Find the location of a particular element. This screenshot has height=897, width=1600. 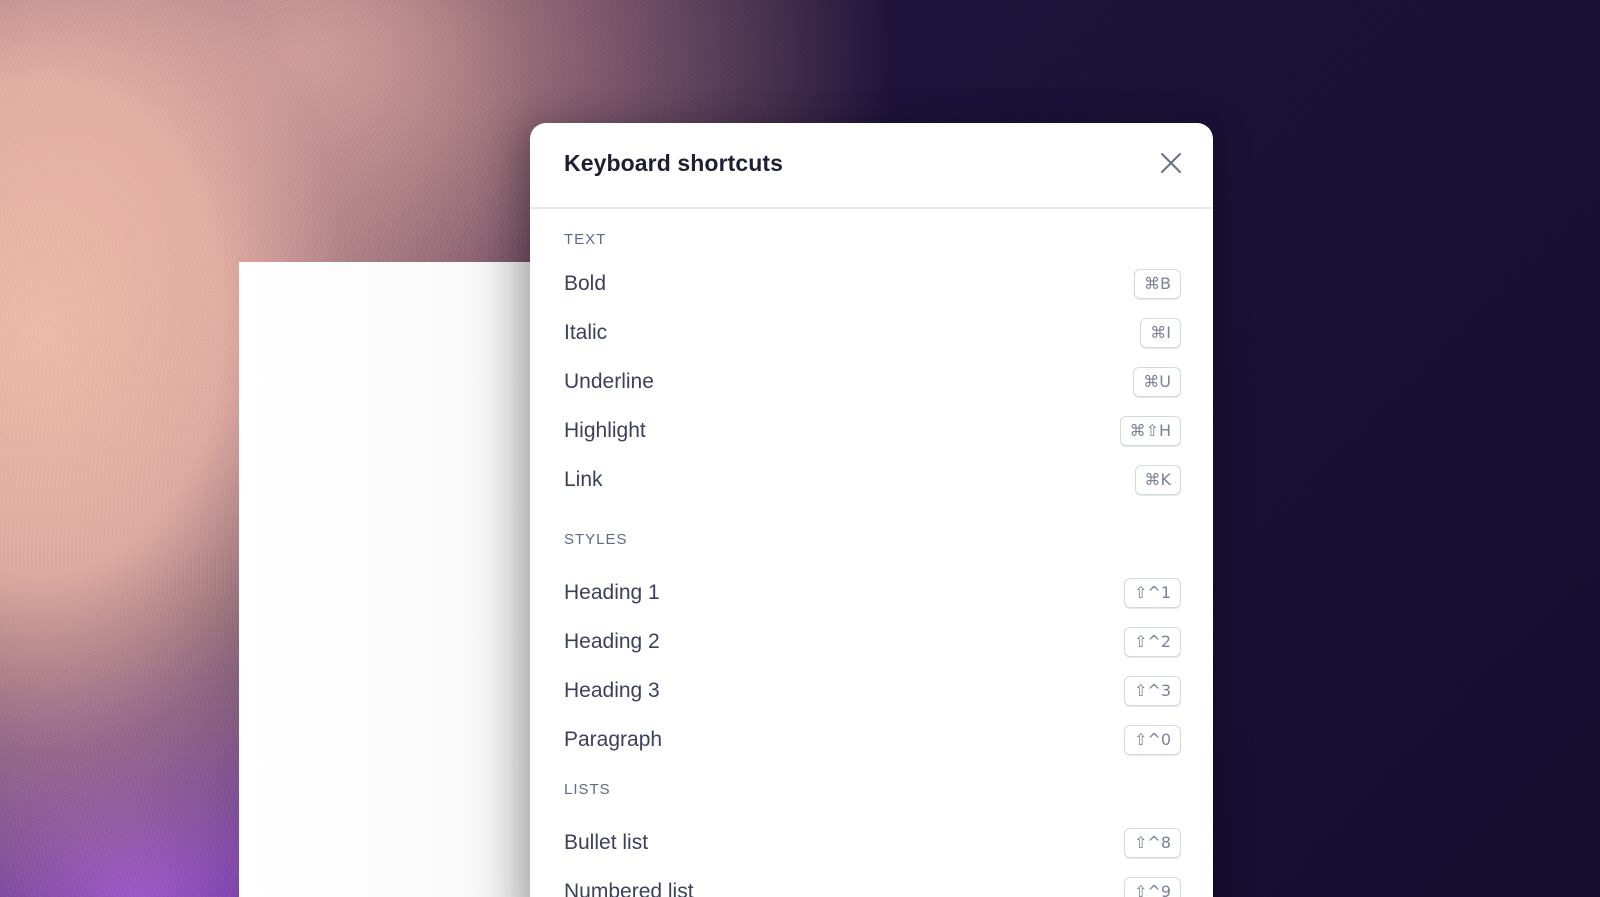

shortcut-key: ⌘⇧H is located at coordinates (1150, 430).